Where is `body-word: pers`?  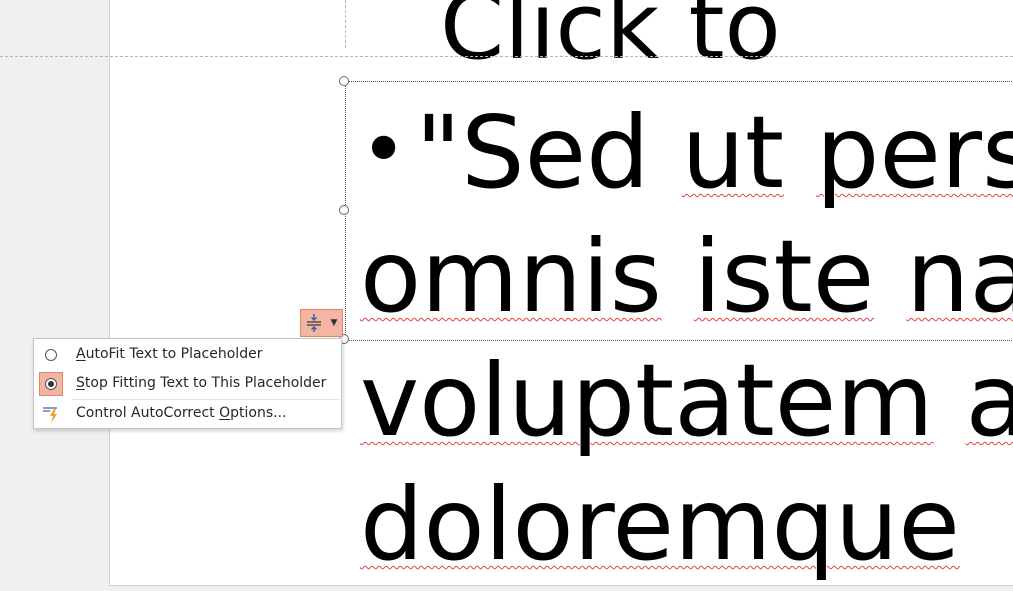 body-word: pers is located at coordinates (914, 152).